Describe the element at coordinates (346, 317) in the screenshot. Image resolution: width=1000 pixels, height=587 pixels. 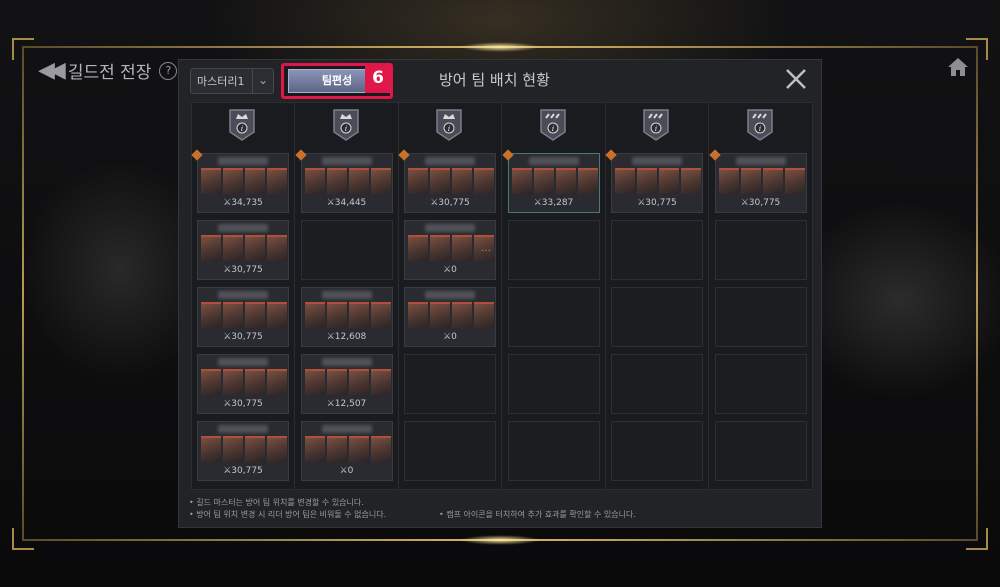
I see `defense-team-slot: ⚔12,608` at that location.